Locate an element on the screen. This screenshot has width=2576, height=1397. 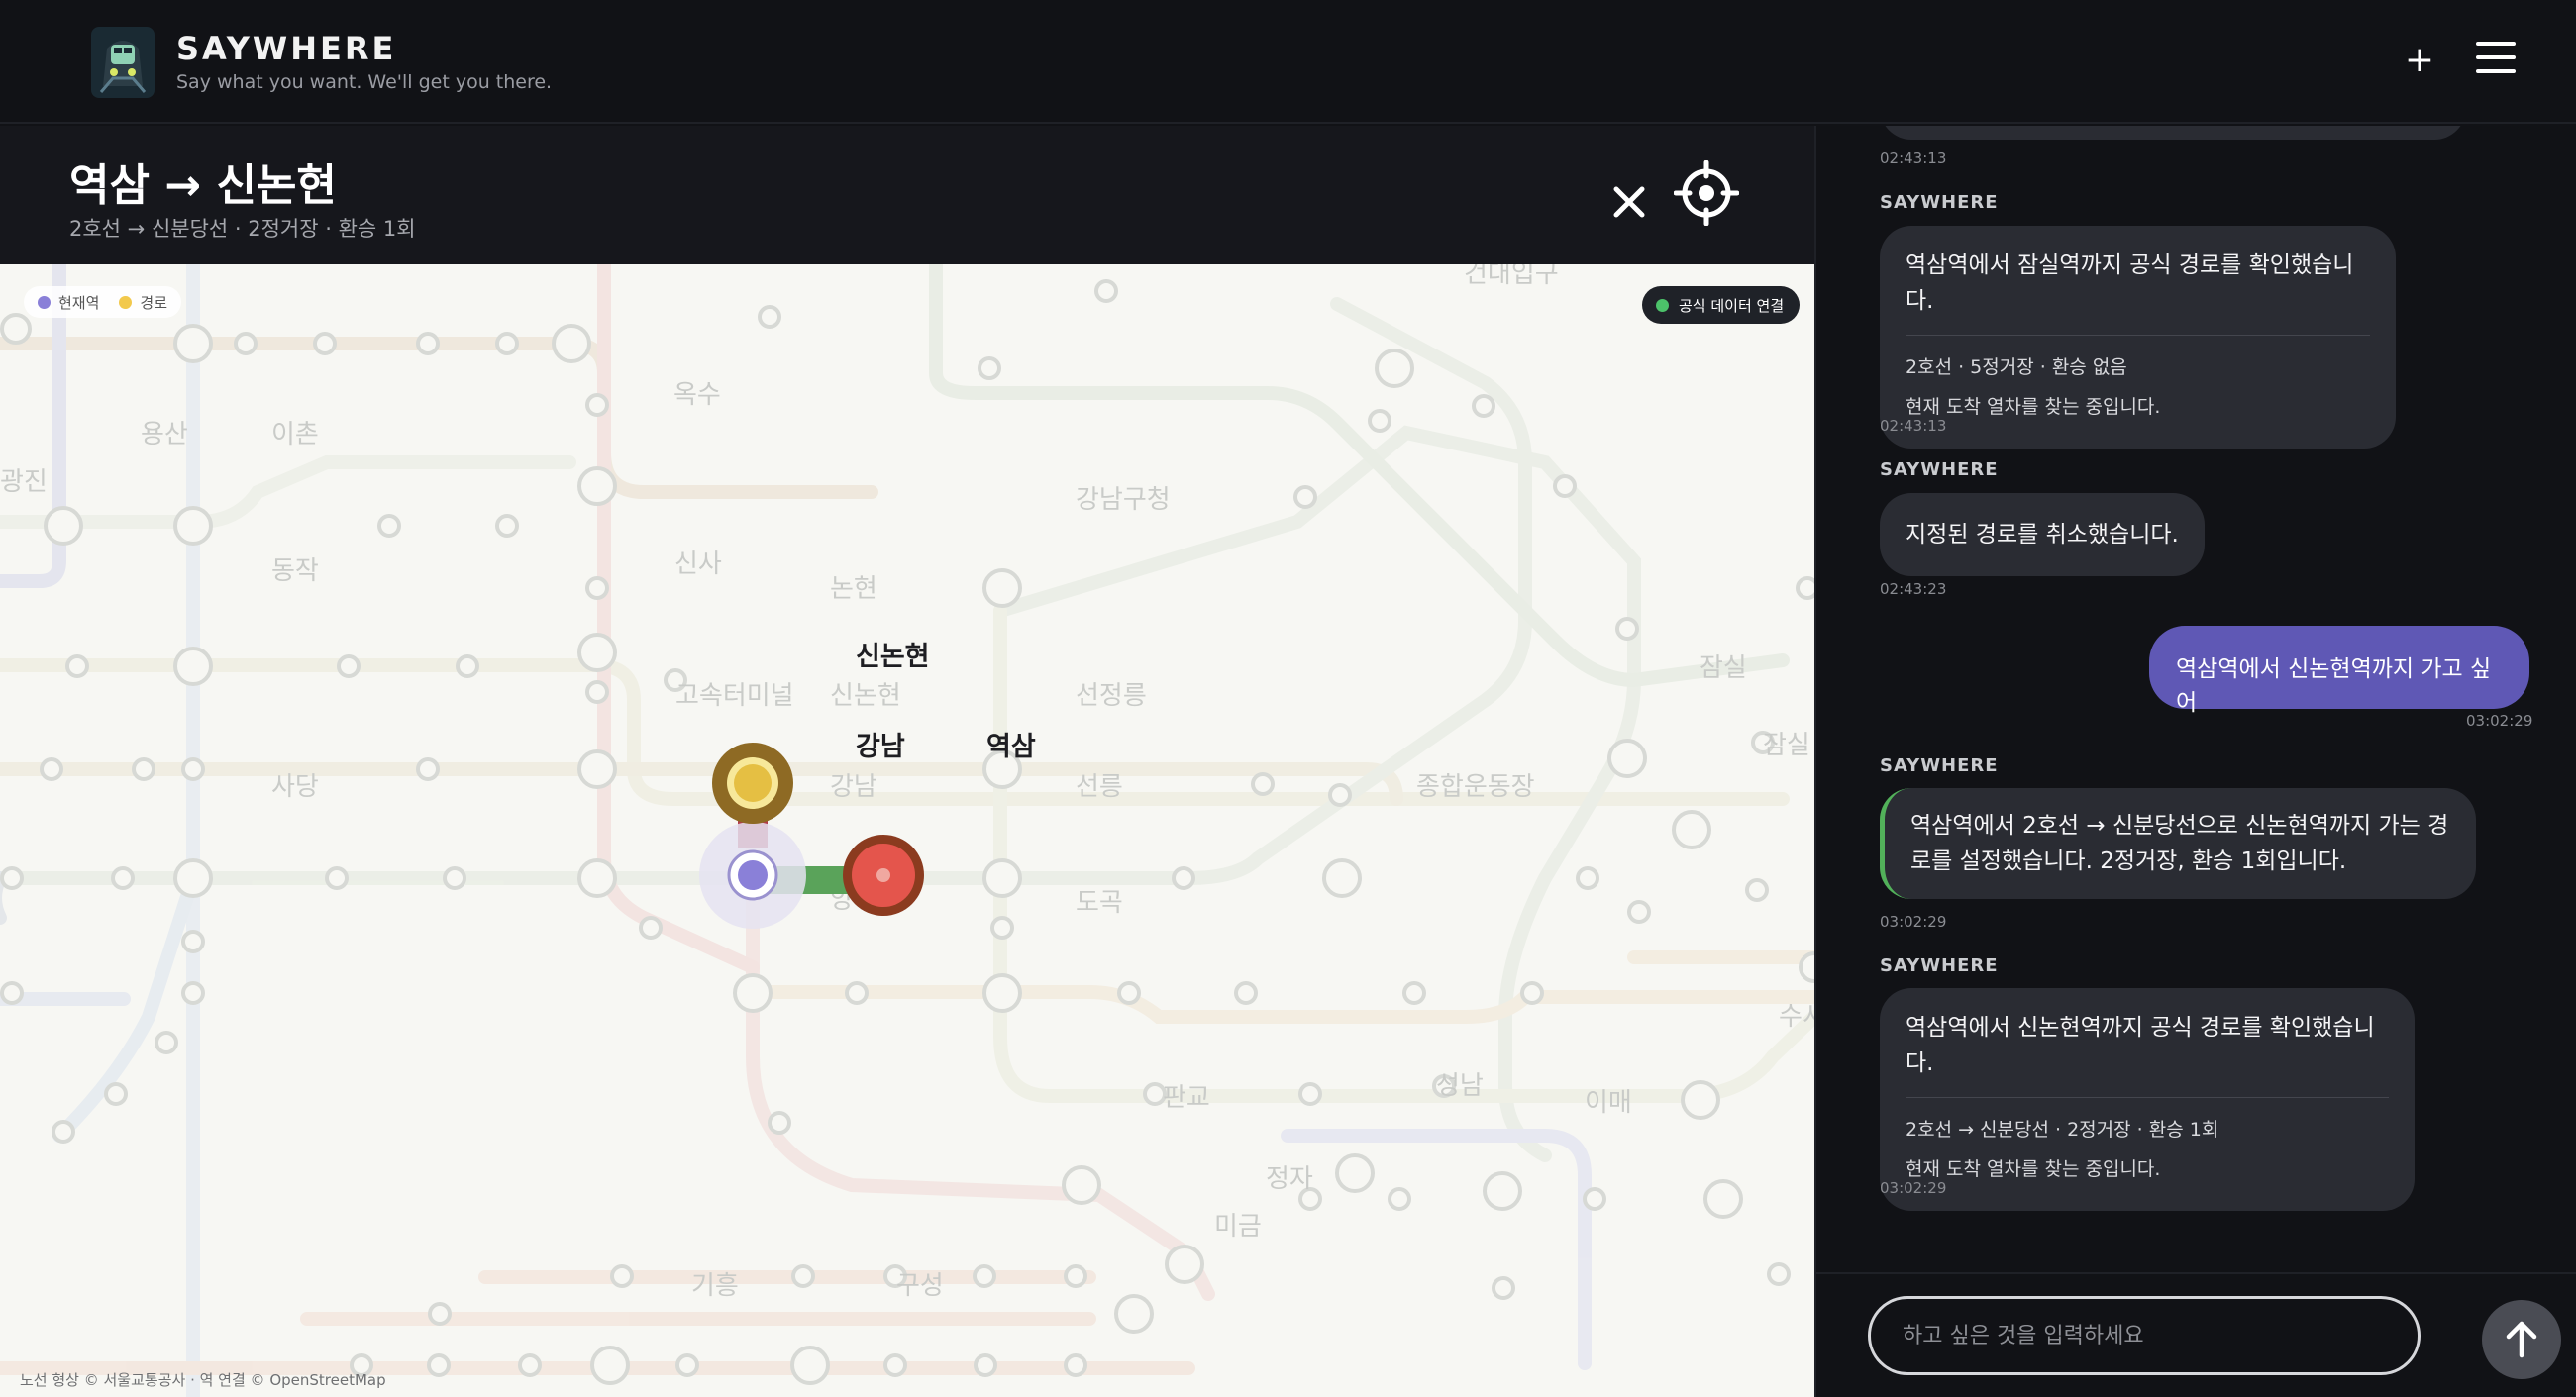
bot-message: 지정된 경로를 취소했습니다. is located at coordinates (2042, 534).